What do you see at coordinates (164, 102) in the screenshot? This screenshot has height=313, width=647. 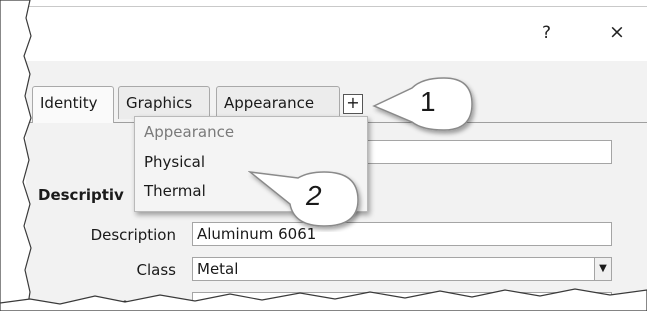 I see `tab-graphics: Graphics` at bounding box center [164, 102].